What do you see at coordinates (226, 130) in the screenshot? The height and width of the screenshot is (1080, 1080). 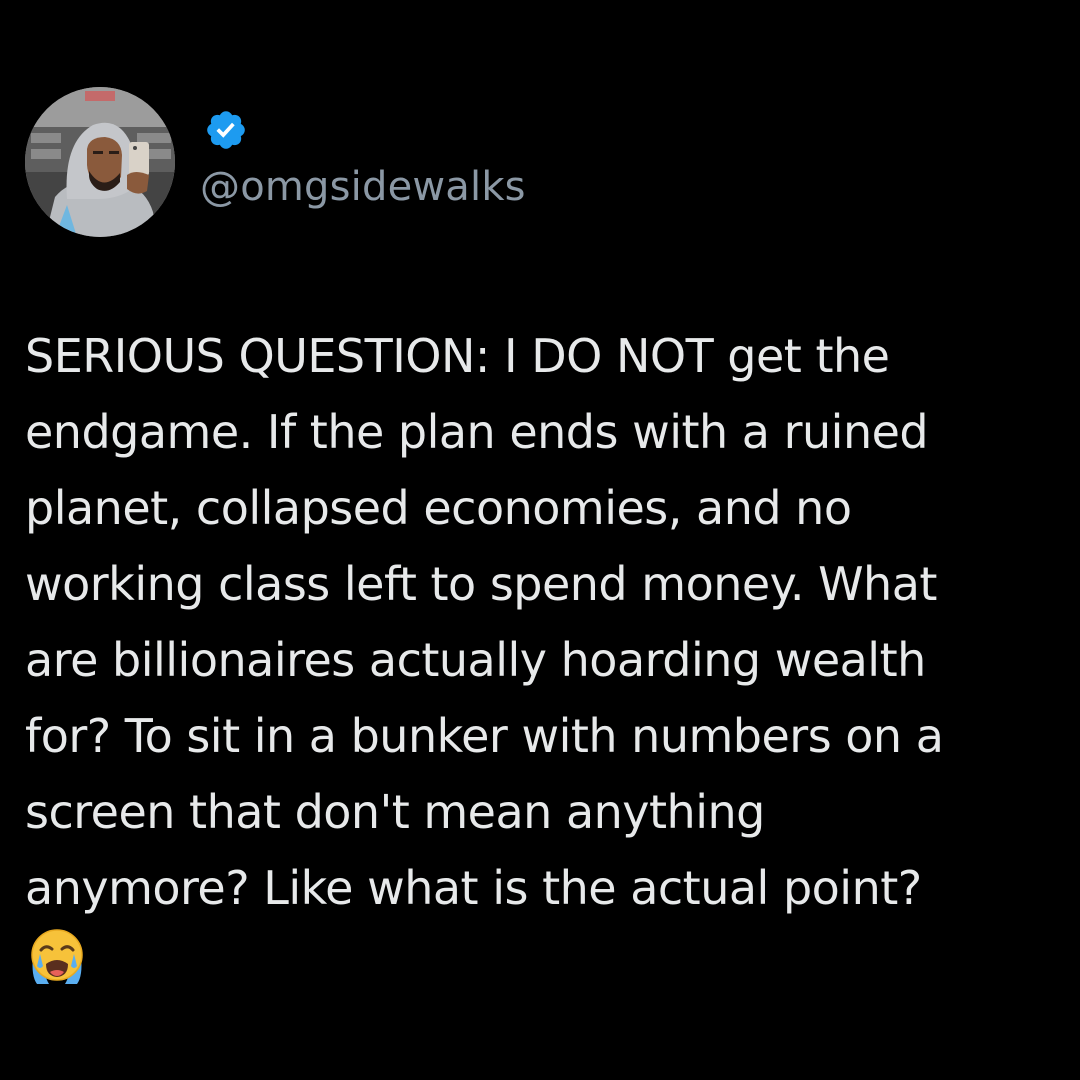 I see `verified-badge-icon` at bounding box center [226, 130].